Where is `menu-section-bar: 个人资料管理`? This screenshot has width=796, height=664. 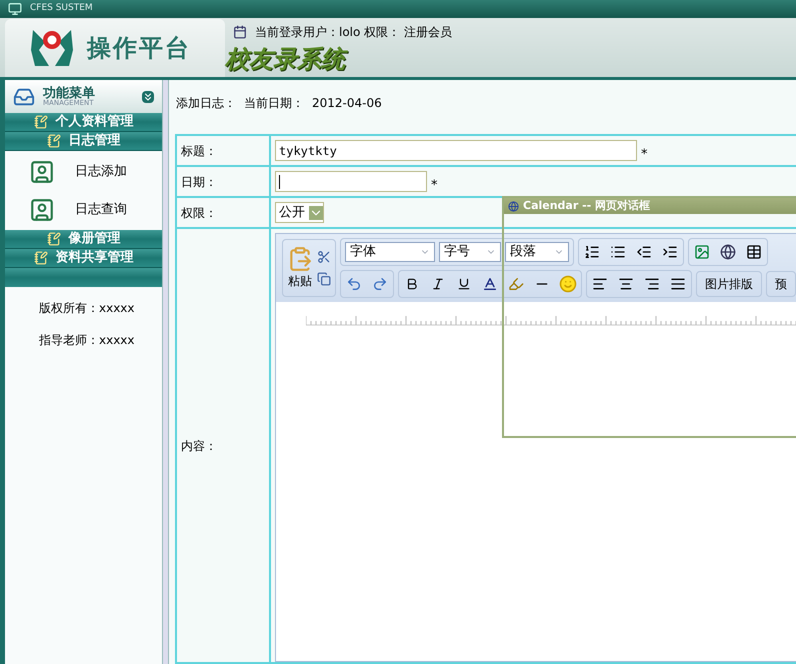 menu-section-bar: 个人资料管理 is located at coordinates (83, 122).